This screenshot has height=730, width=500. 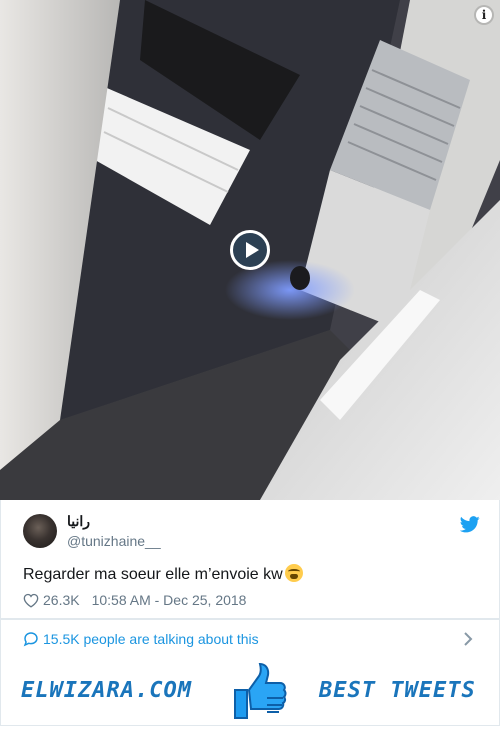 What do you see at coordinates (468, 639) in the screenshot?
I see `chevron-right-icon` at bounding box center [468, 639].